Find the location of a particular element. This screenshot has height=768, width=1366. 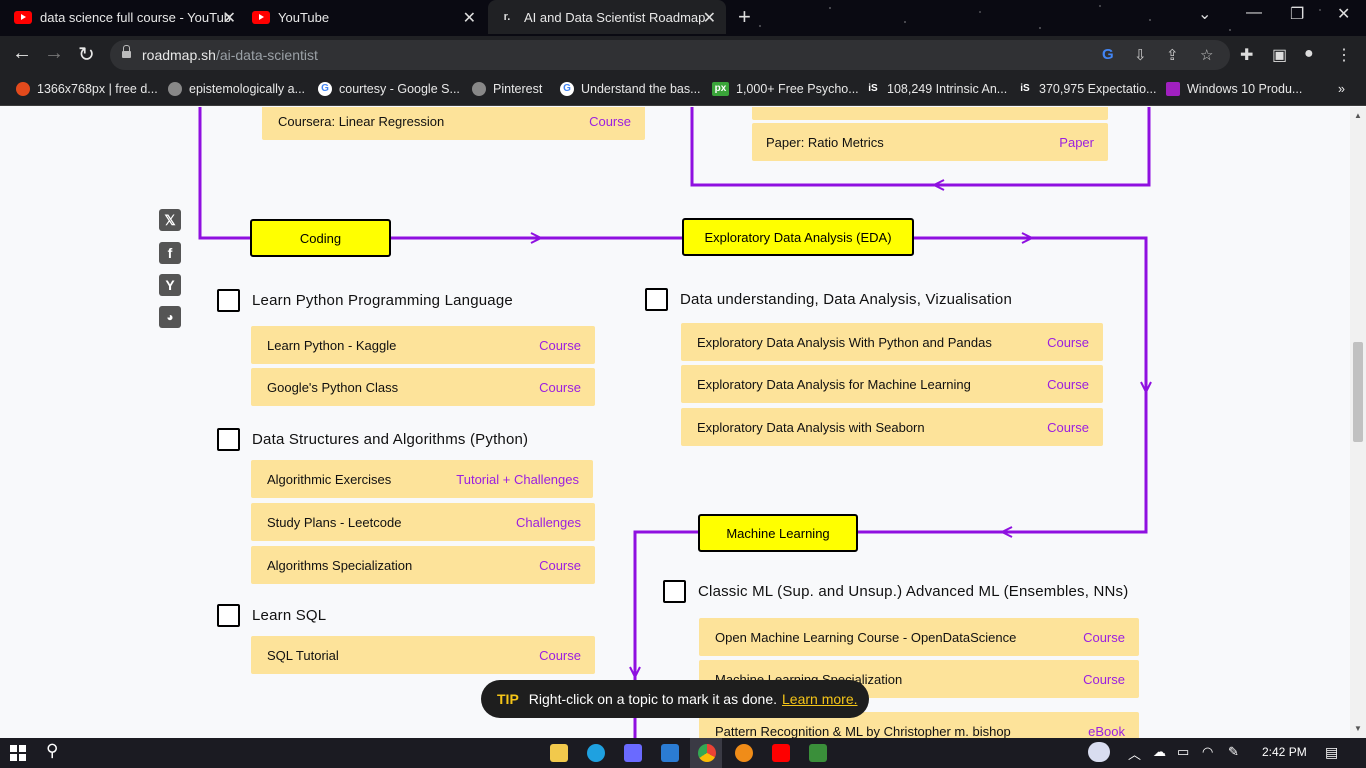

resource-item: Learn Python - Kaggle Course is located at coordinates (423, 345).